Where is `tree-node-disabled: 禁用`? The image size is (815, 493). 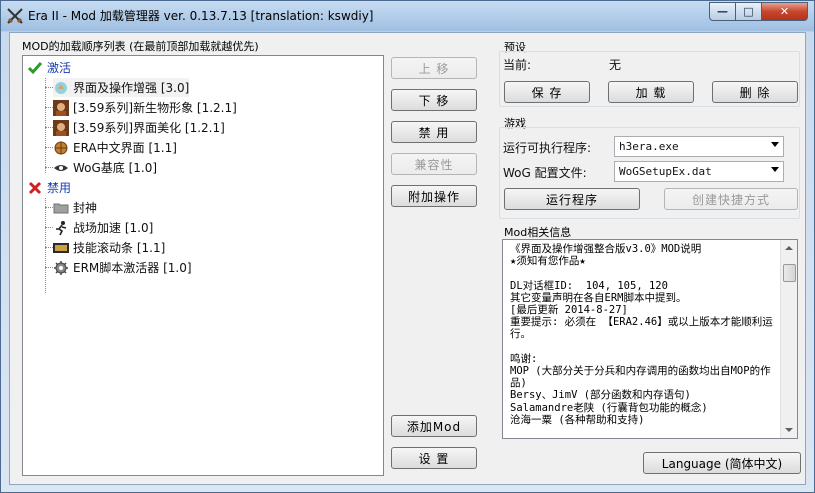 tree-node-disabled: 禁用 is located at coordinates (49, 187).